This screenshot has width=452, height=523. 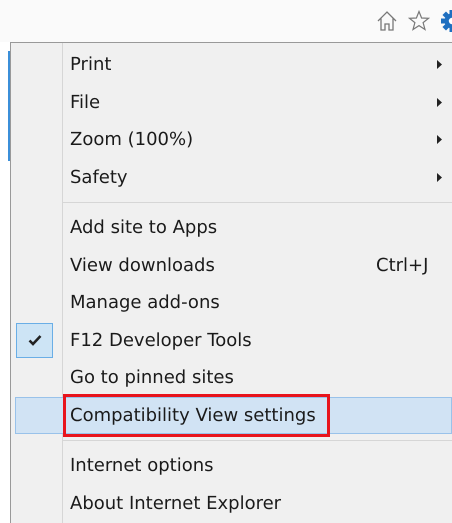 What do you see at coordinates (99, 177) in the screenshot?
I see `menu-item-label: Safety` at bounding box center [99, 177].